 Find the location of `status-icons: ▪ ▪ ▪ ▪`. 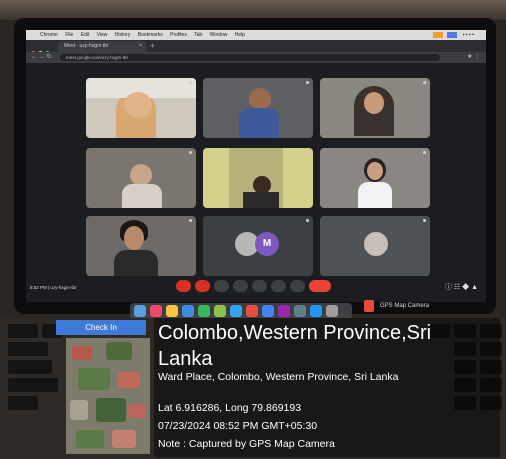

status-icons: ▪ ▪ ▪ ▪ is located at coordinates (453, 35).